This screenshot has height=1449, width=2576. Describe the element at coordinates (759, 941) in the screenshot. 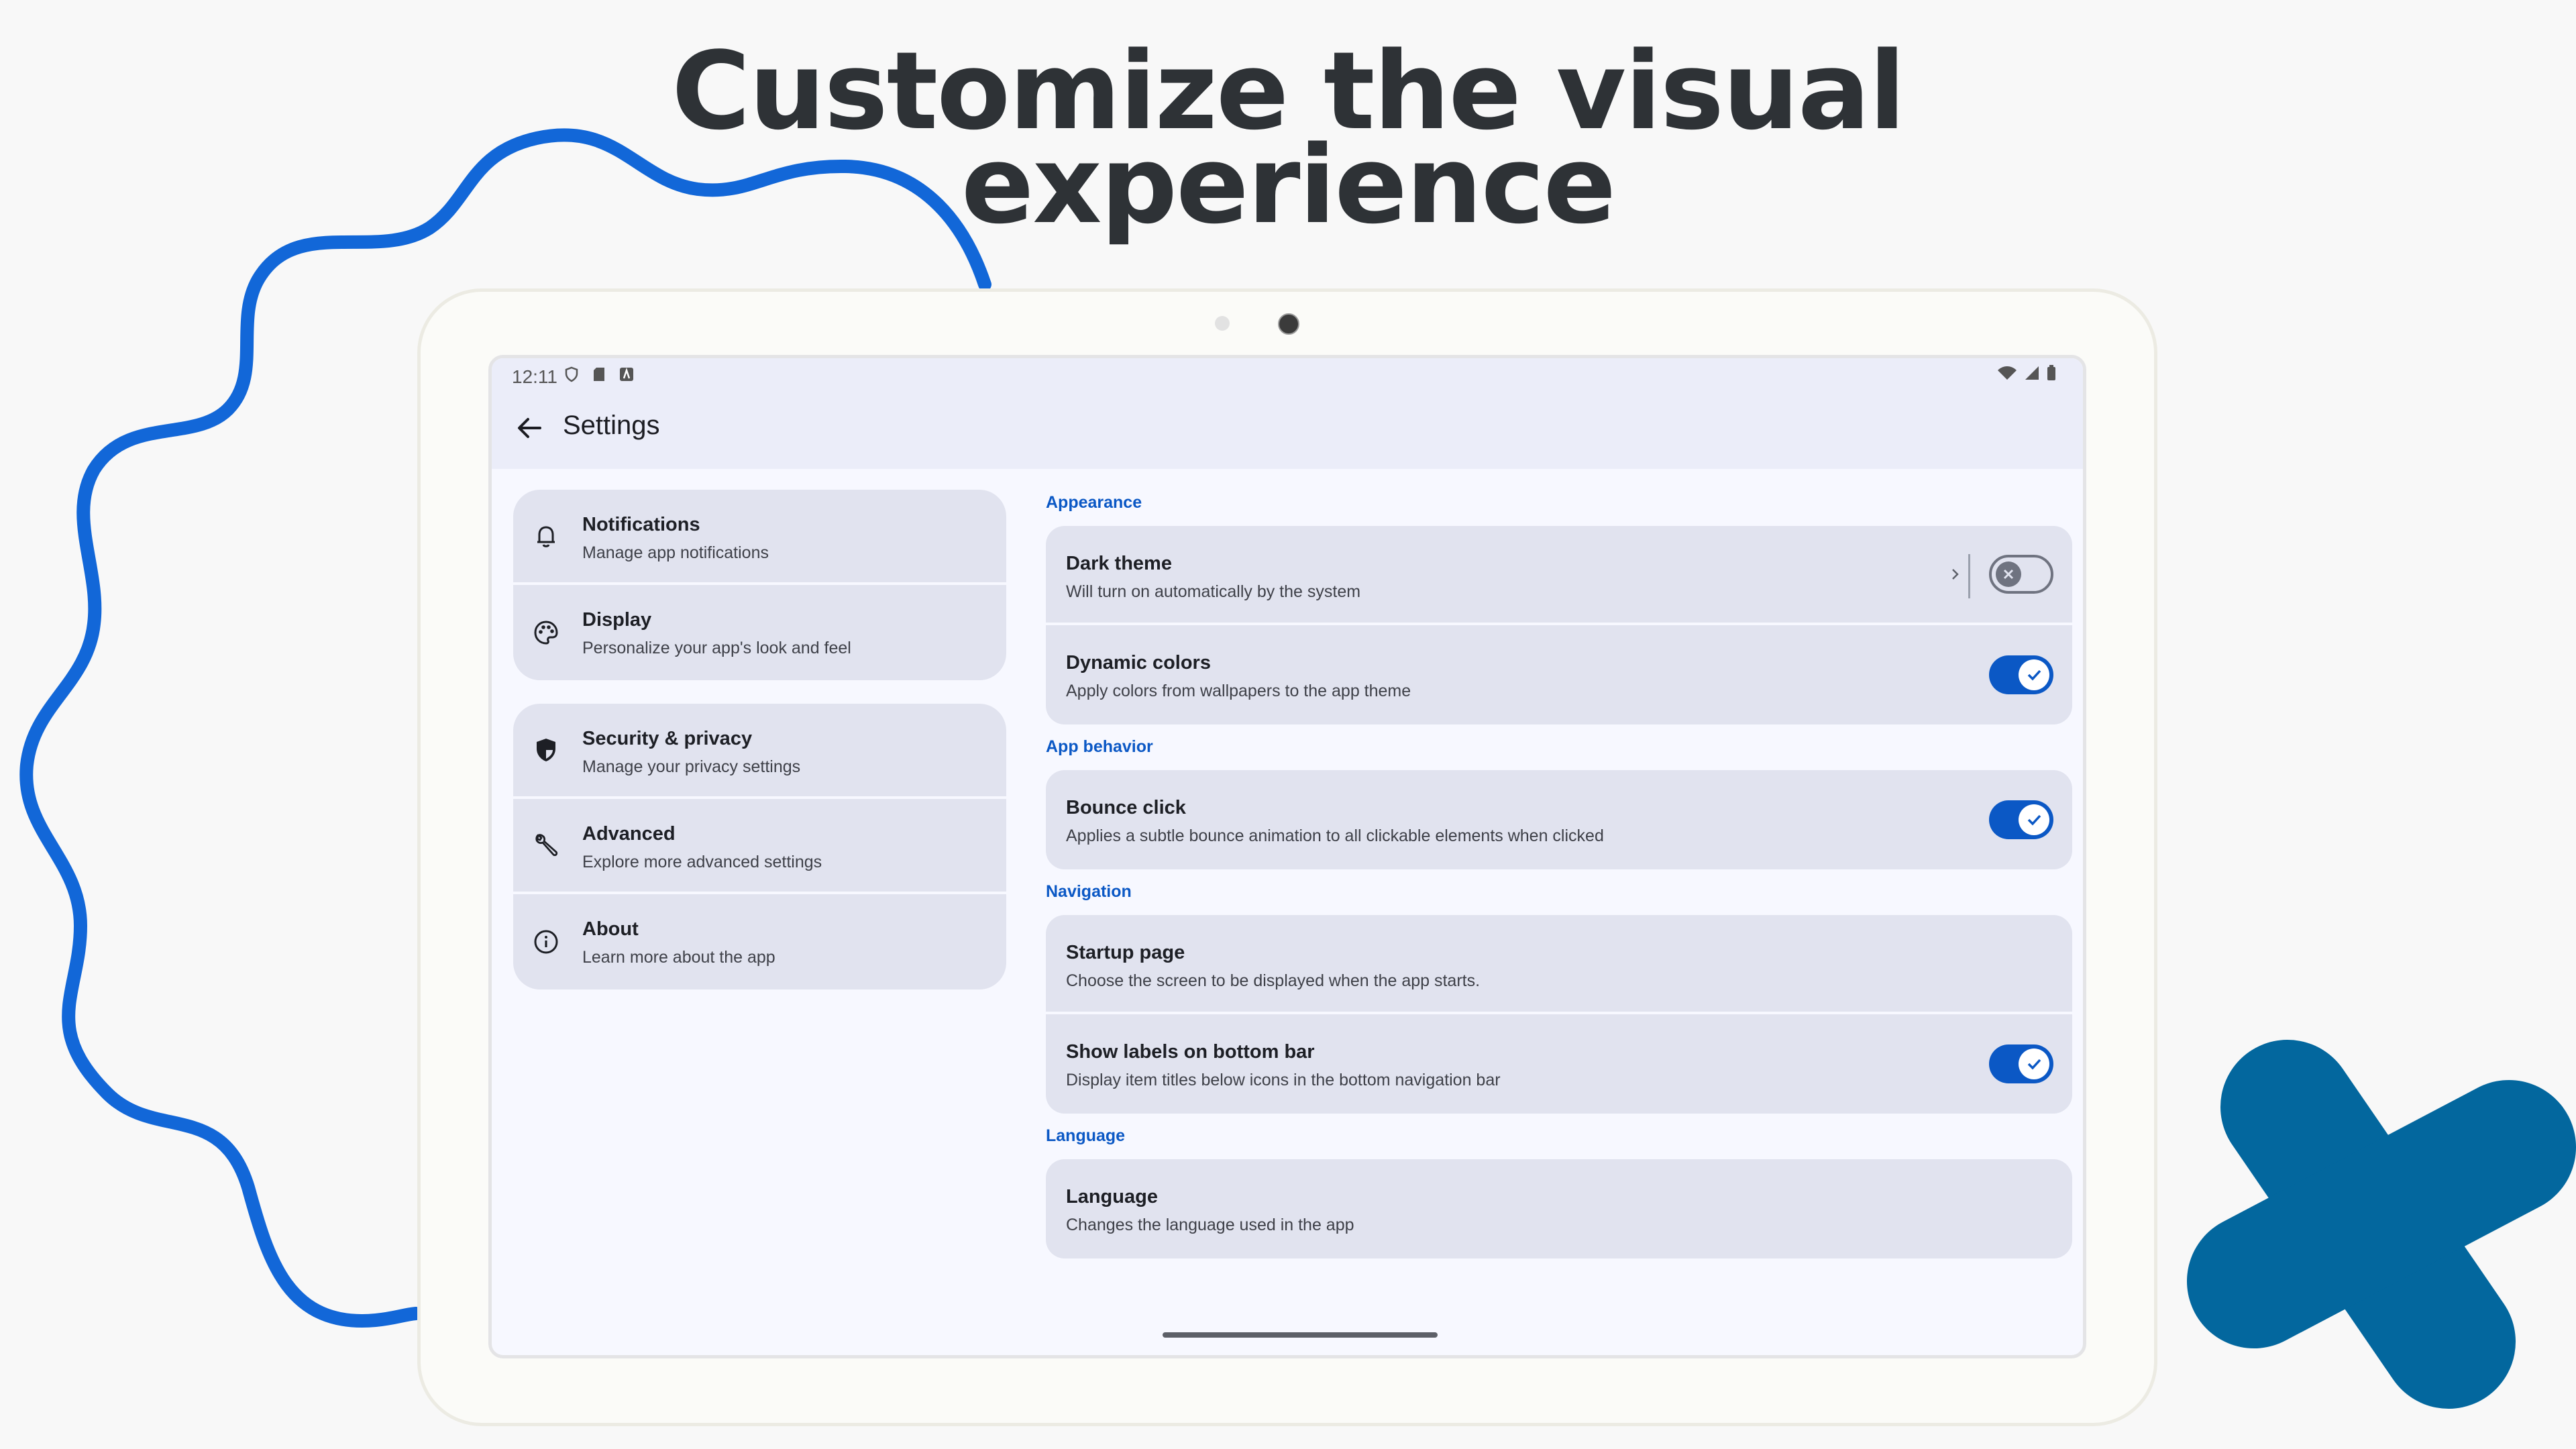

I see `category-about: About Learn more about the app` at that location.